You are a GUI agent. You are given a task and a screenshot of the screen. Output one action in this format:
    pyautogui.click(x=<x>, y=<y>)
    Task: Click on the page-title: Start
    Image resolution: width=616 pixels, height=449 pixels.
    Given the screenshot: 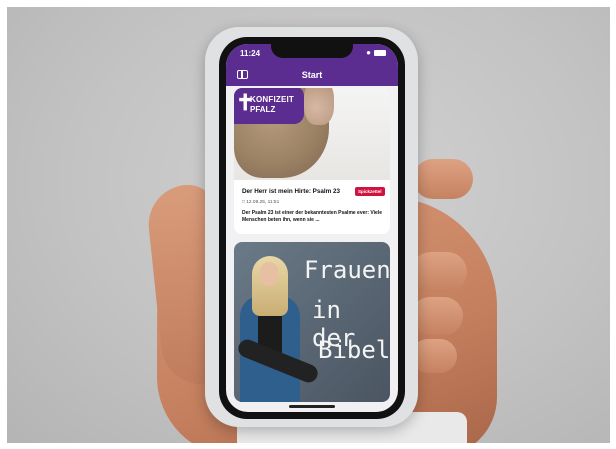 What is the action you would take?
    pyautogui.click(x=312, y=75)
    